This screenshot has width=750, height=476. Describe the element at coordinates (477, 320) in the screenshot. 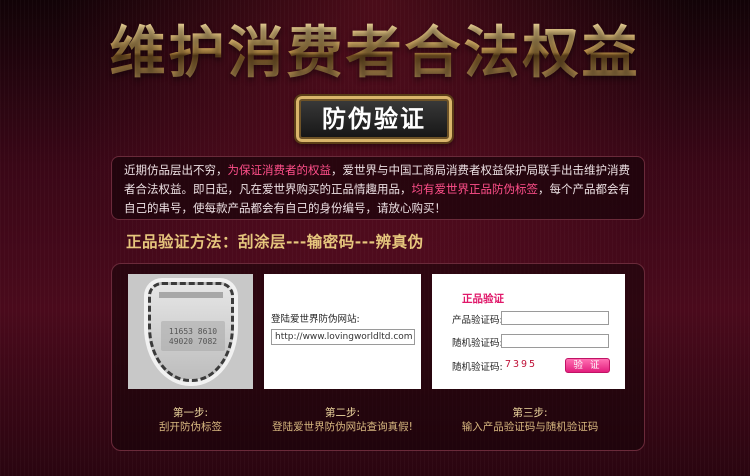

I see `product-code-label: 产品验证码:` at that location.